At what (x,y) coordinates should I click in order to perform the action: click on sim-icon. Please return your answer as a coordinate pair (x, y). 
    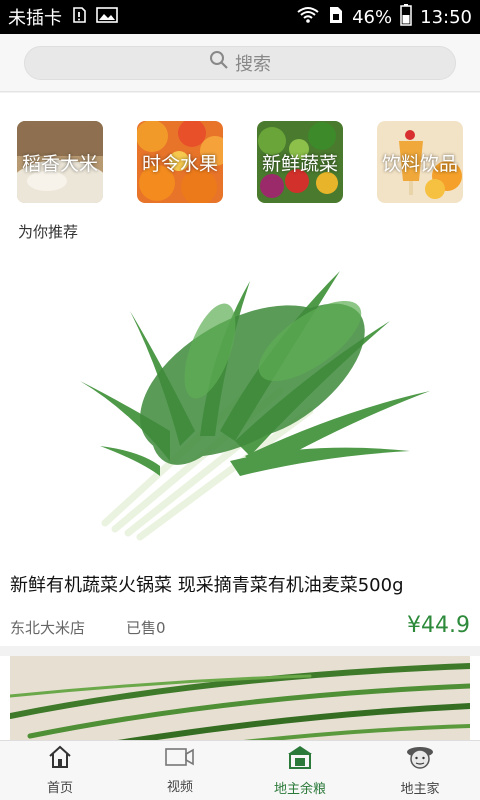
    Looking at the image, I should click on (336, 17).